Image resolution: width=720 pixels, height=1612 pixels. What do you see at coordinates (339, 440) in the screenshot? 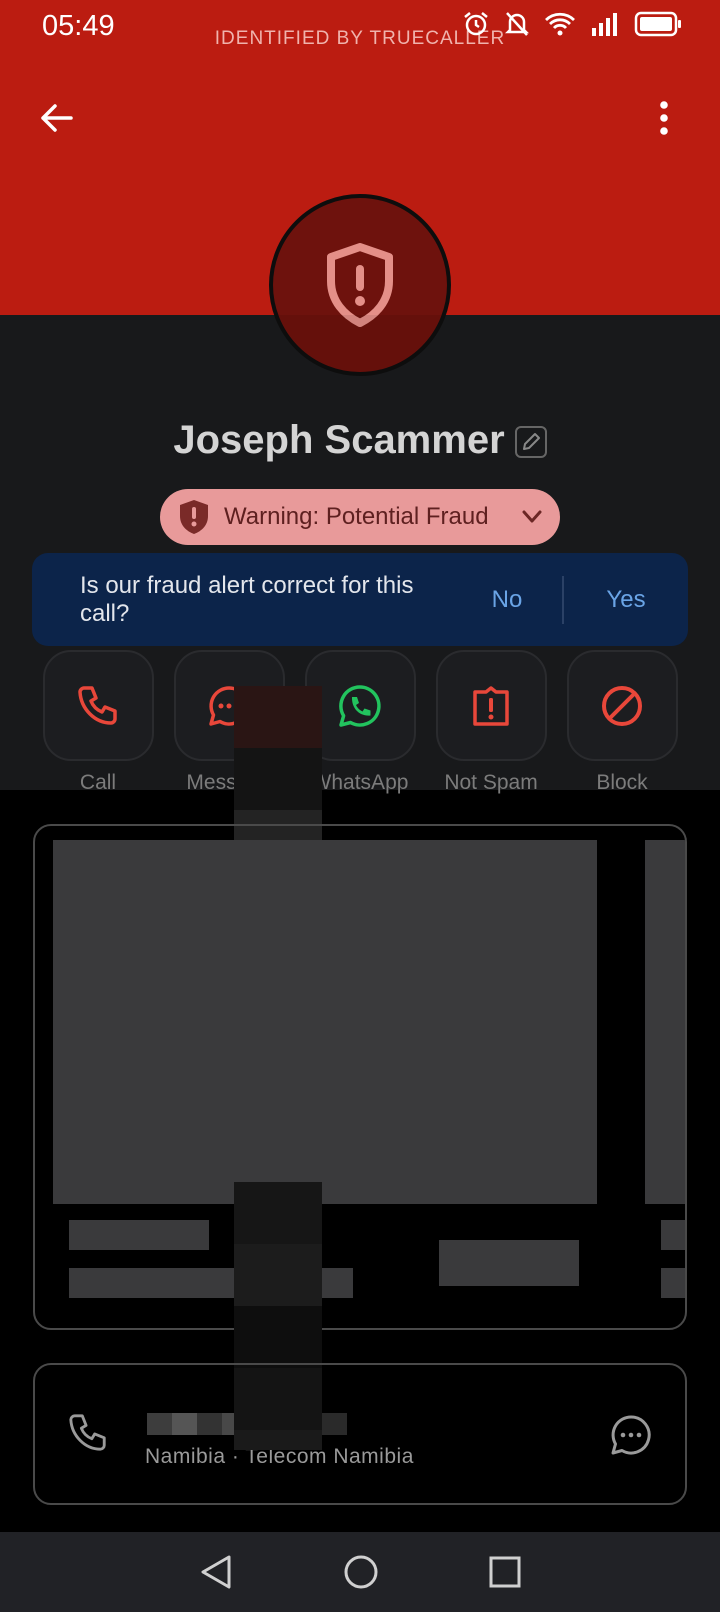
I see `contact-name: Joseph Scammer` at bounding box center [339, 440].